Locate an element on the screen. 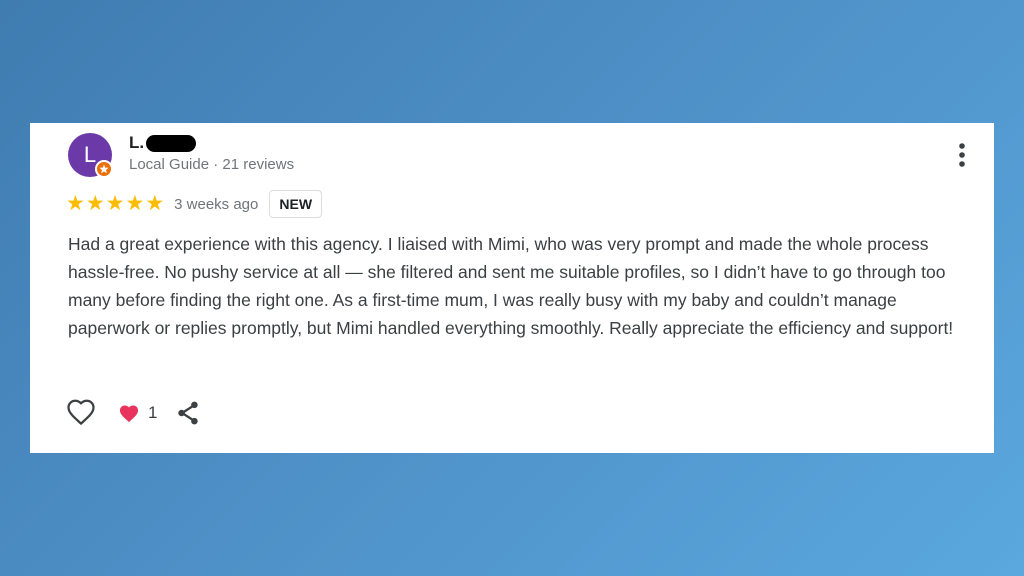 The height and width of the screenshot is (576, 1024). star-rating: ★ ★ ★ ★ ★ is located at coordinates (115, 203).